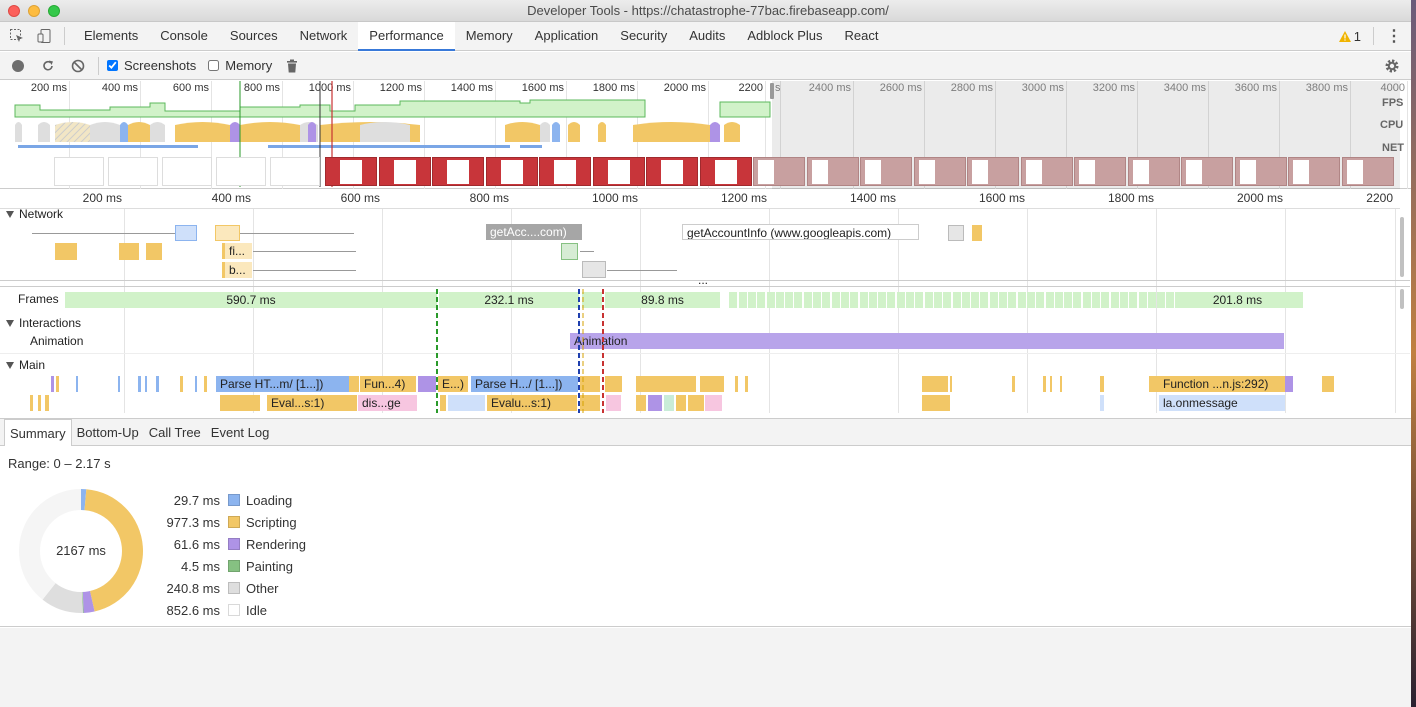  Describe the element at coordinates (251, 300) in the screenshot. I see `frame-bar: 590.7 ms` at that location.